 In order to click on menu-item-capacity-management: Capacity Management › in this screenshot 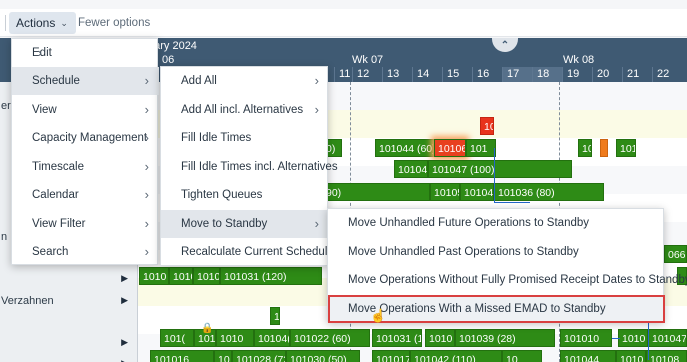, I will do `click(85, 138)`.